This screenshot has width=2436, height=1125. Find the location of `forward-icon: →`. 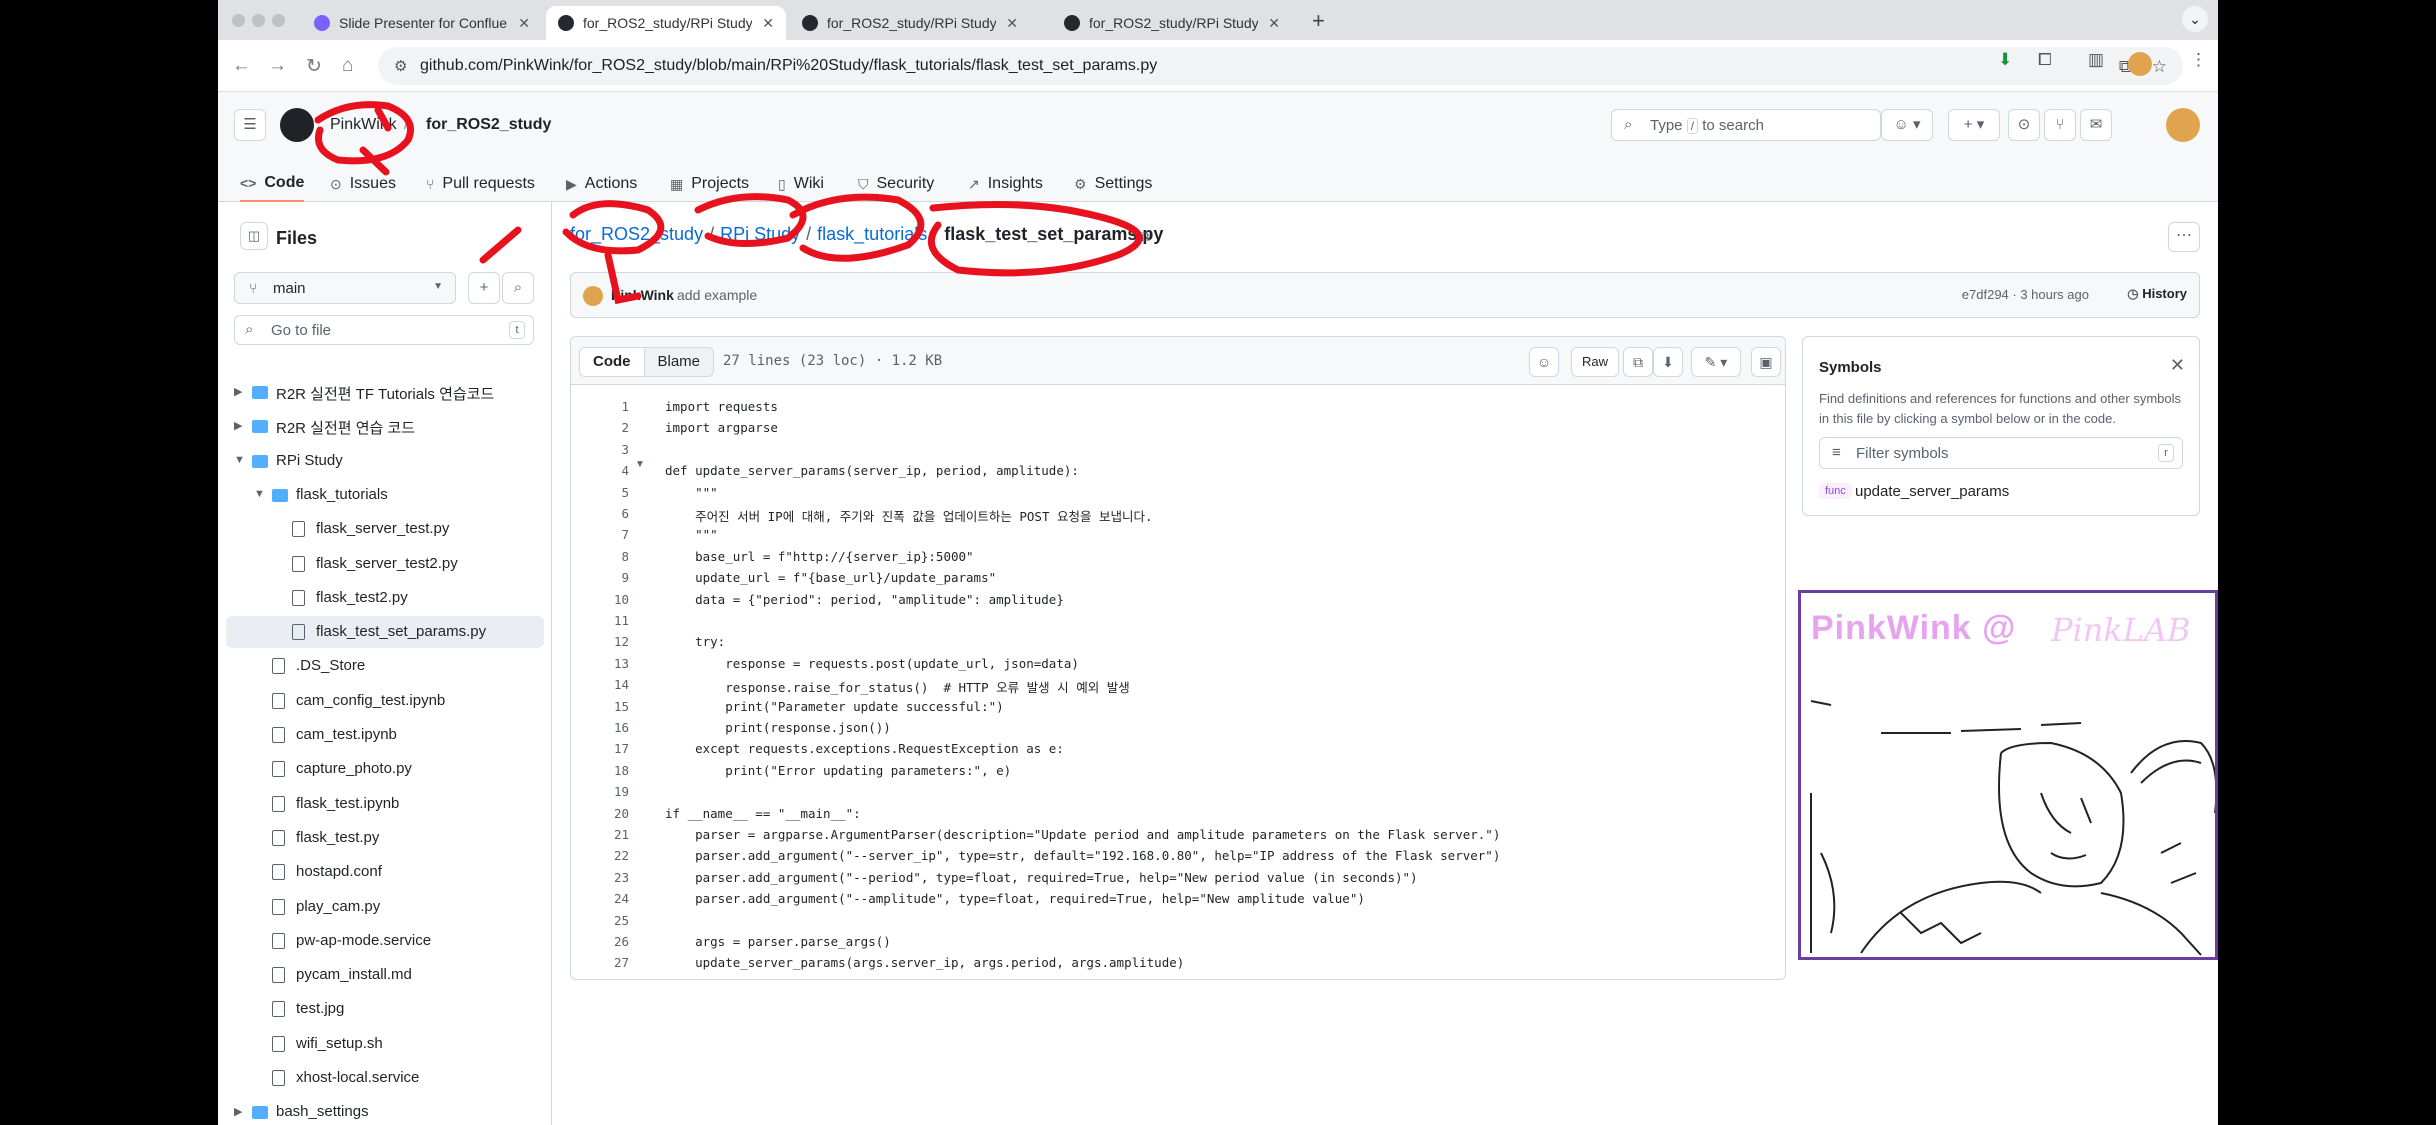

forward-icon: → is located at coordinates (277, 66).